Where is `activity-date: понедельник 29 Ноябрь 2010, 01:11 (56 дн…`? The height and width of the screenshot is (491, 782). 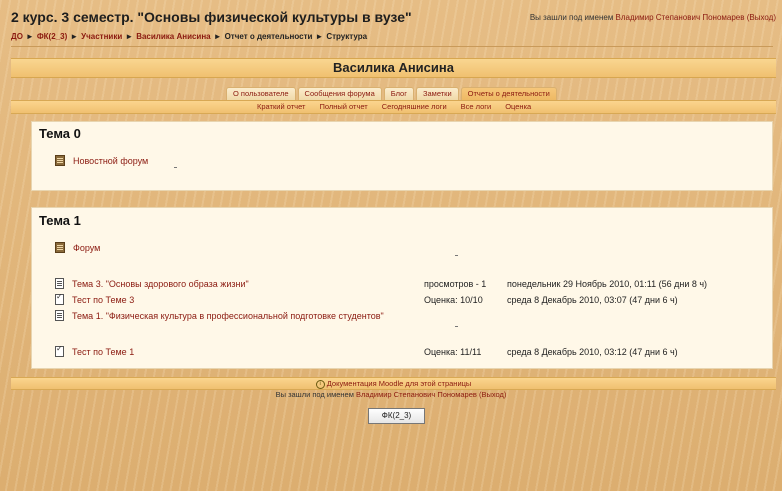
activity-date: понедельник 29 Ноябрь 2010, 01:11 (56 дн… is located at coordinates (607, 284).